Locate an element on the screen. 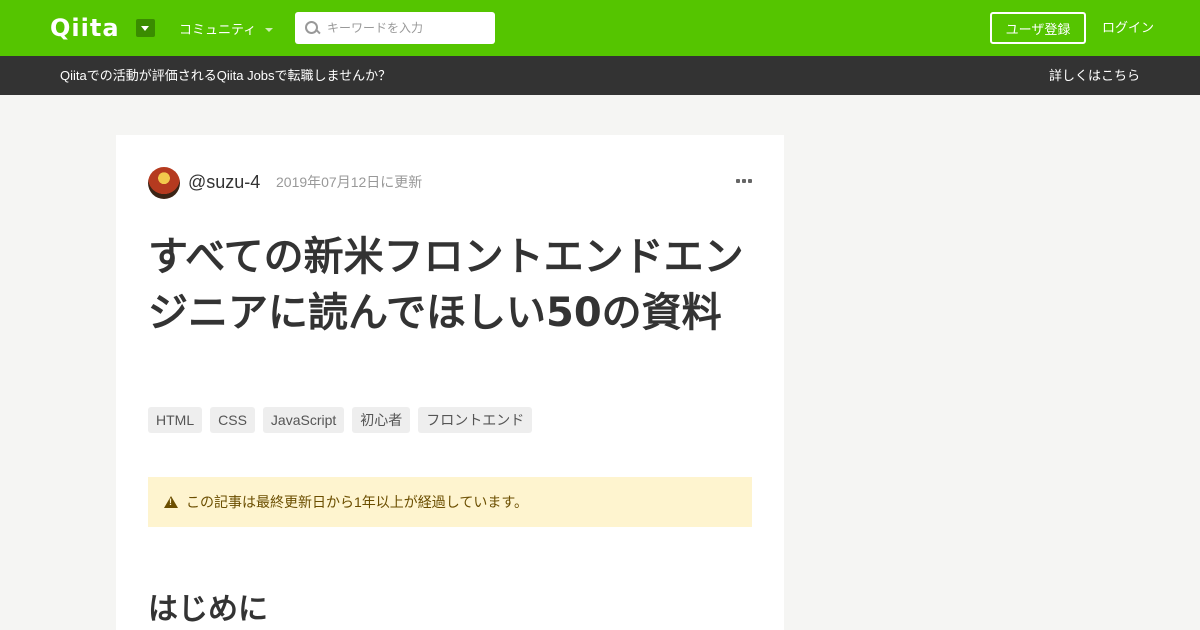 The image size is (1200, 630). section-heading: はじめに is located at coordinates (208, 609).